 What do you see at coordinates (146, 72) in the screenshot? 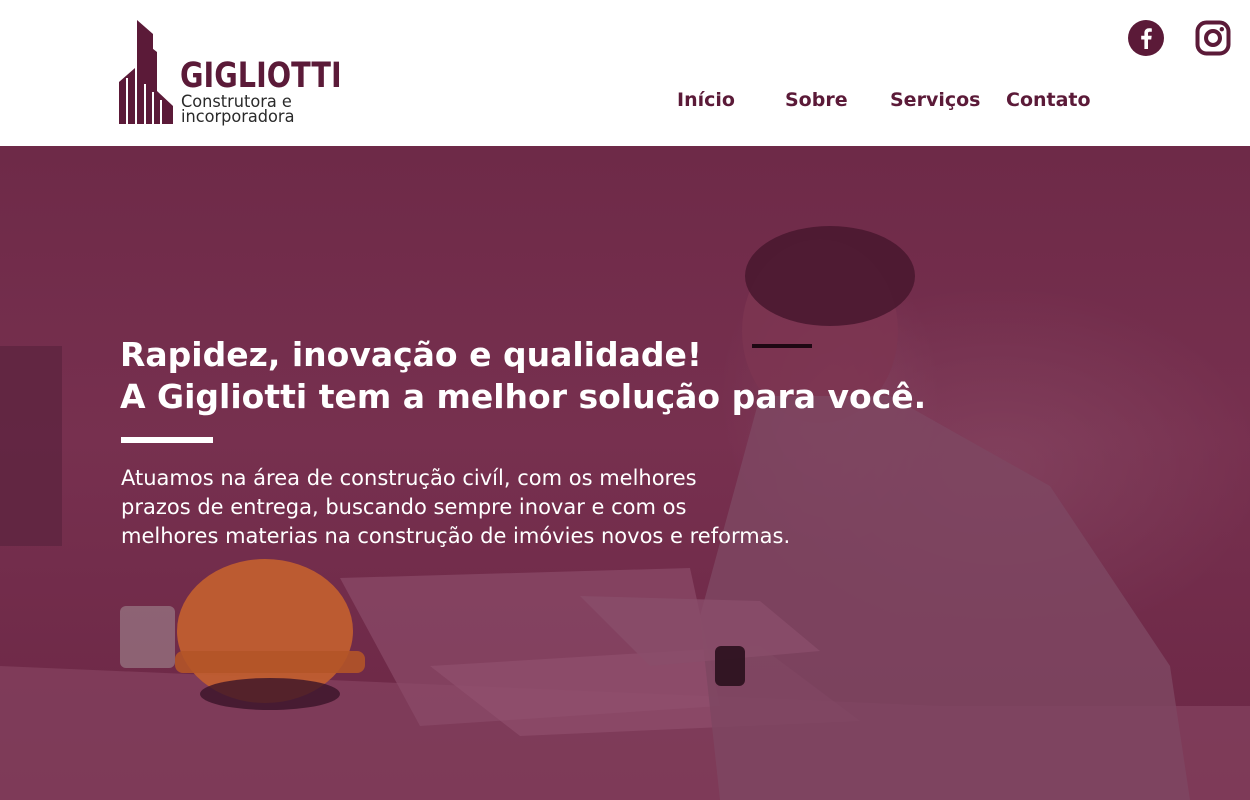
I see `building-logo-icon` at bounding box center [146, 72].